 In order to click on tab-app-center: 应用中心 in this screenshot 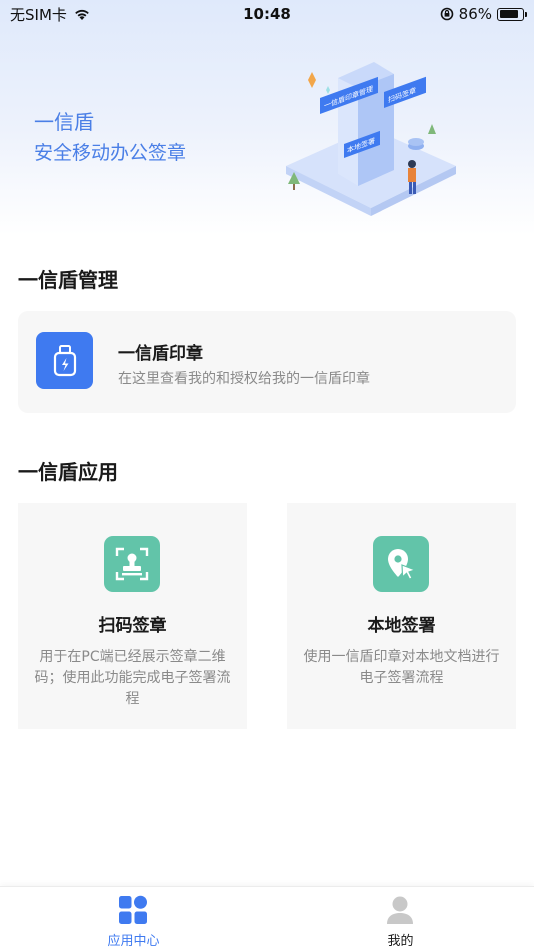, I will do `click(133, 918)`.